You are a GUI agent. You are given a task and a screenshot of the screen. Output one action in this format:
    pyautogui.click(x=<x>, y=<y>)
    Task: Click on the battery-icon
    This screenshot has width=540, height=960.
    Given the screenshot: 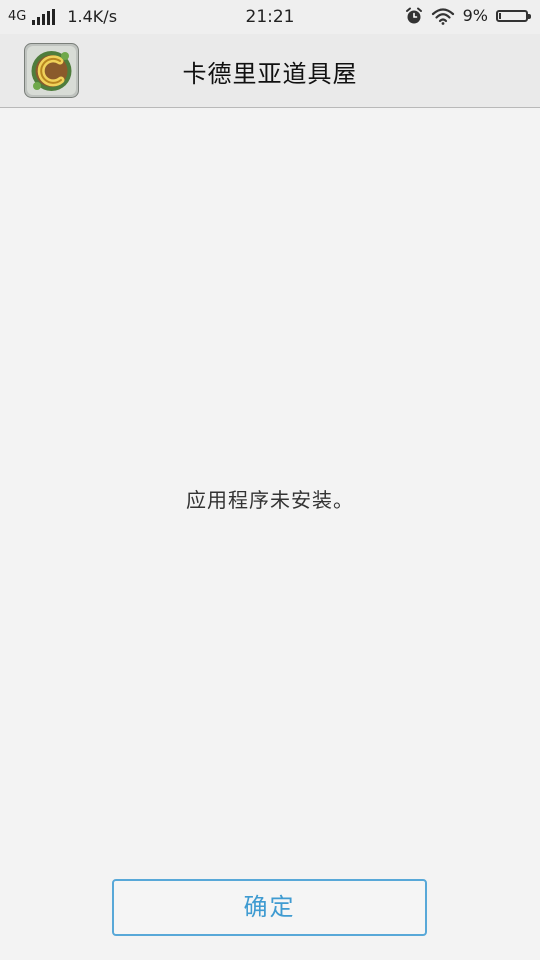 What is the action you would take?
    pyautogui.click(x=513, y=15)
    